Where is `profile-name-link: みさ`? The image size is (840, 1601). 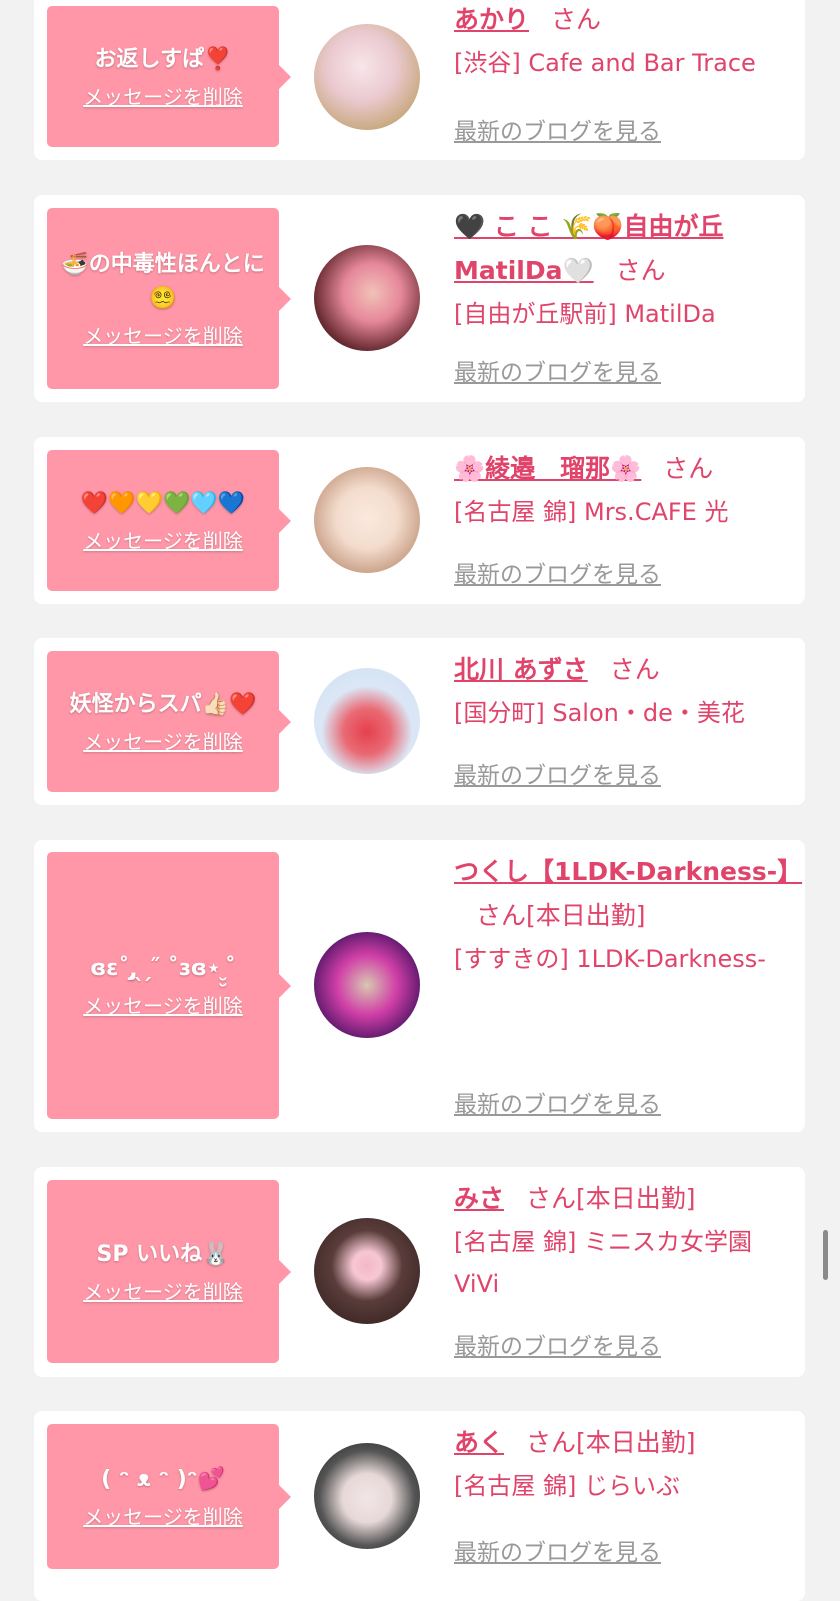 profile-name-link: みさ is located at coordinates (479, 1198).